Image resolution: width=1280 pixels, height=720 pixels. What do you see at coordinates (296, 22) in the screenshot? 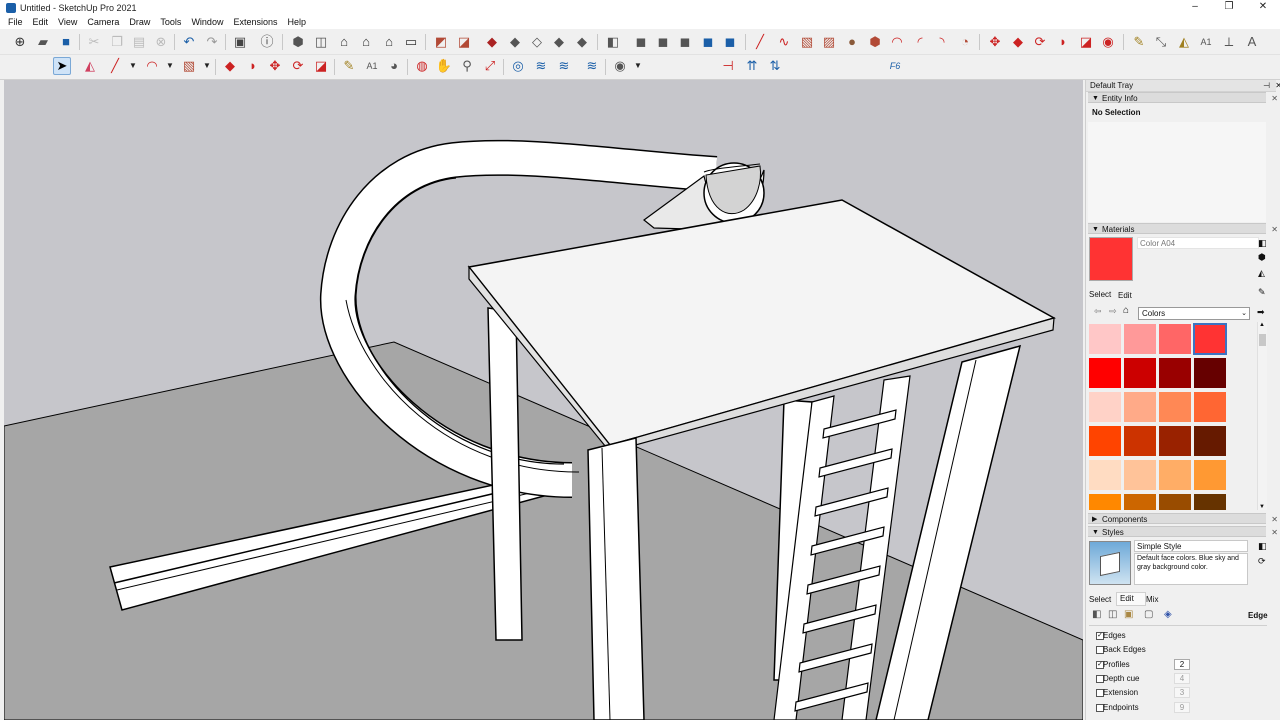
I see `menu-help: Help` at bounding box center [296, 22].